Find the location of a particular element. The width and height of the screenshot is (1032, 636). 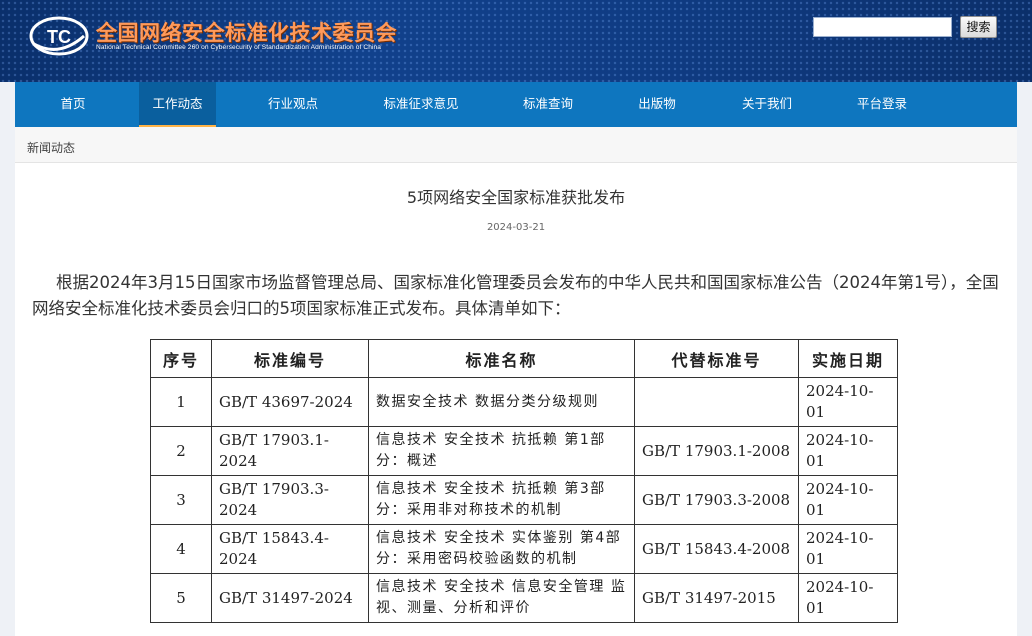

cell-std-number: GB/T 17903.3-2024 is located at coordinates (290, 500).